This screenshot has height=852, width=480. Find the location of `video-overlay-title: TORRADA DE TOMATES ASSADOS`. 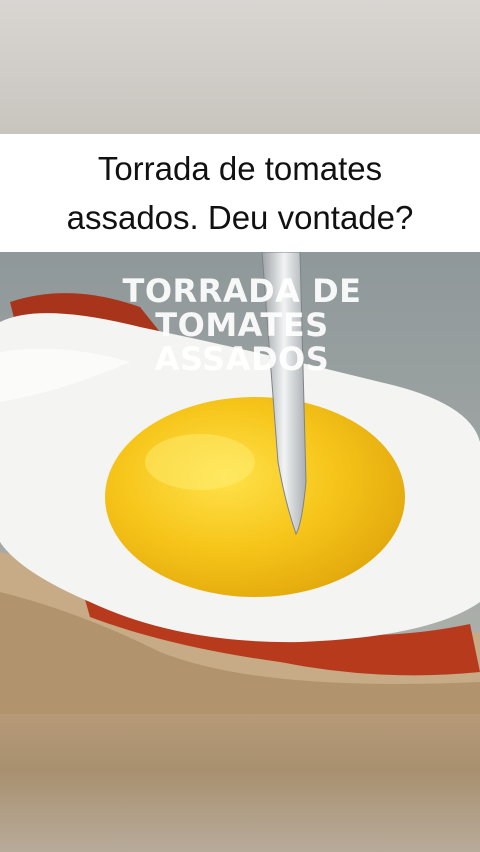

video-overlay-title: TORRADA DE TOMATES ASSADOS is located at coordinates (240, 325).